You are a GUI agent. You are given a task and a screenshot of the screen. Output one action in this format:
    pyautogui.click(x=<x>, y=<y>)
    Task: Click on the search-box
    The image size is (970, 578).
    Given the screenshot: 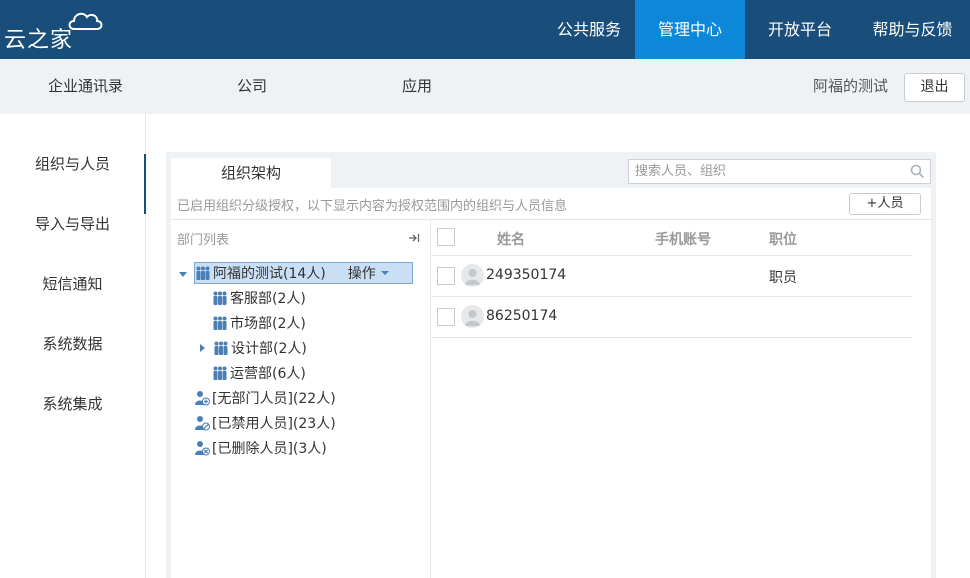 What is the action you would take?
    pyautogui.click(x=779, y=171)
    